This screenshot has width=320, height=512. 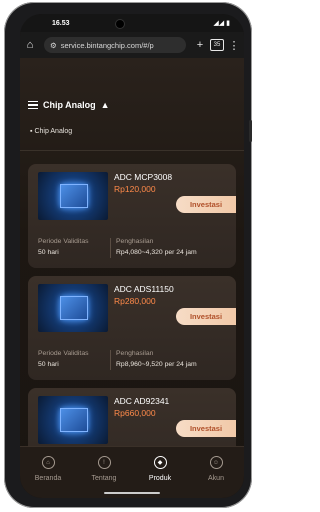 What do you see at coordinates (48, 478) in the screenshot?
I see `nav-label: Beranda` at bounding box center [48, 478].